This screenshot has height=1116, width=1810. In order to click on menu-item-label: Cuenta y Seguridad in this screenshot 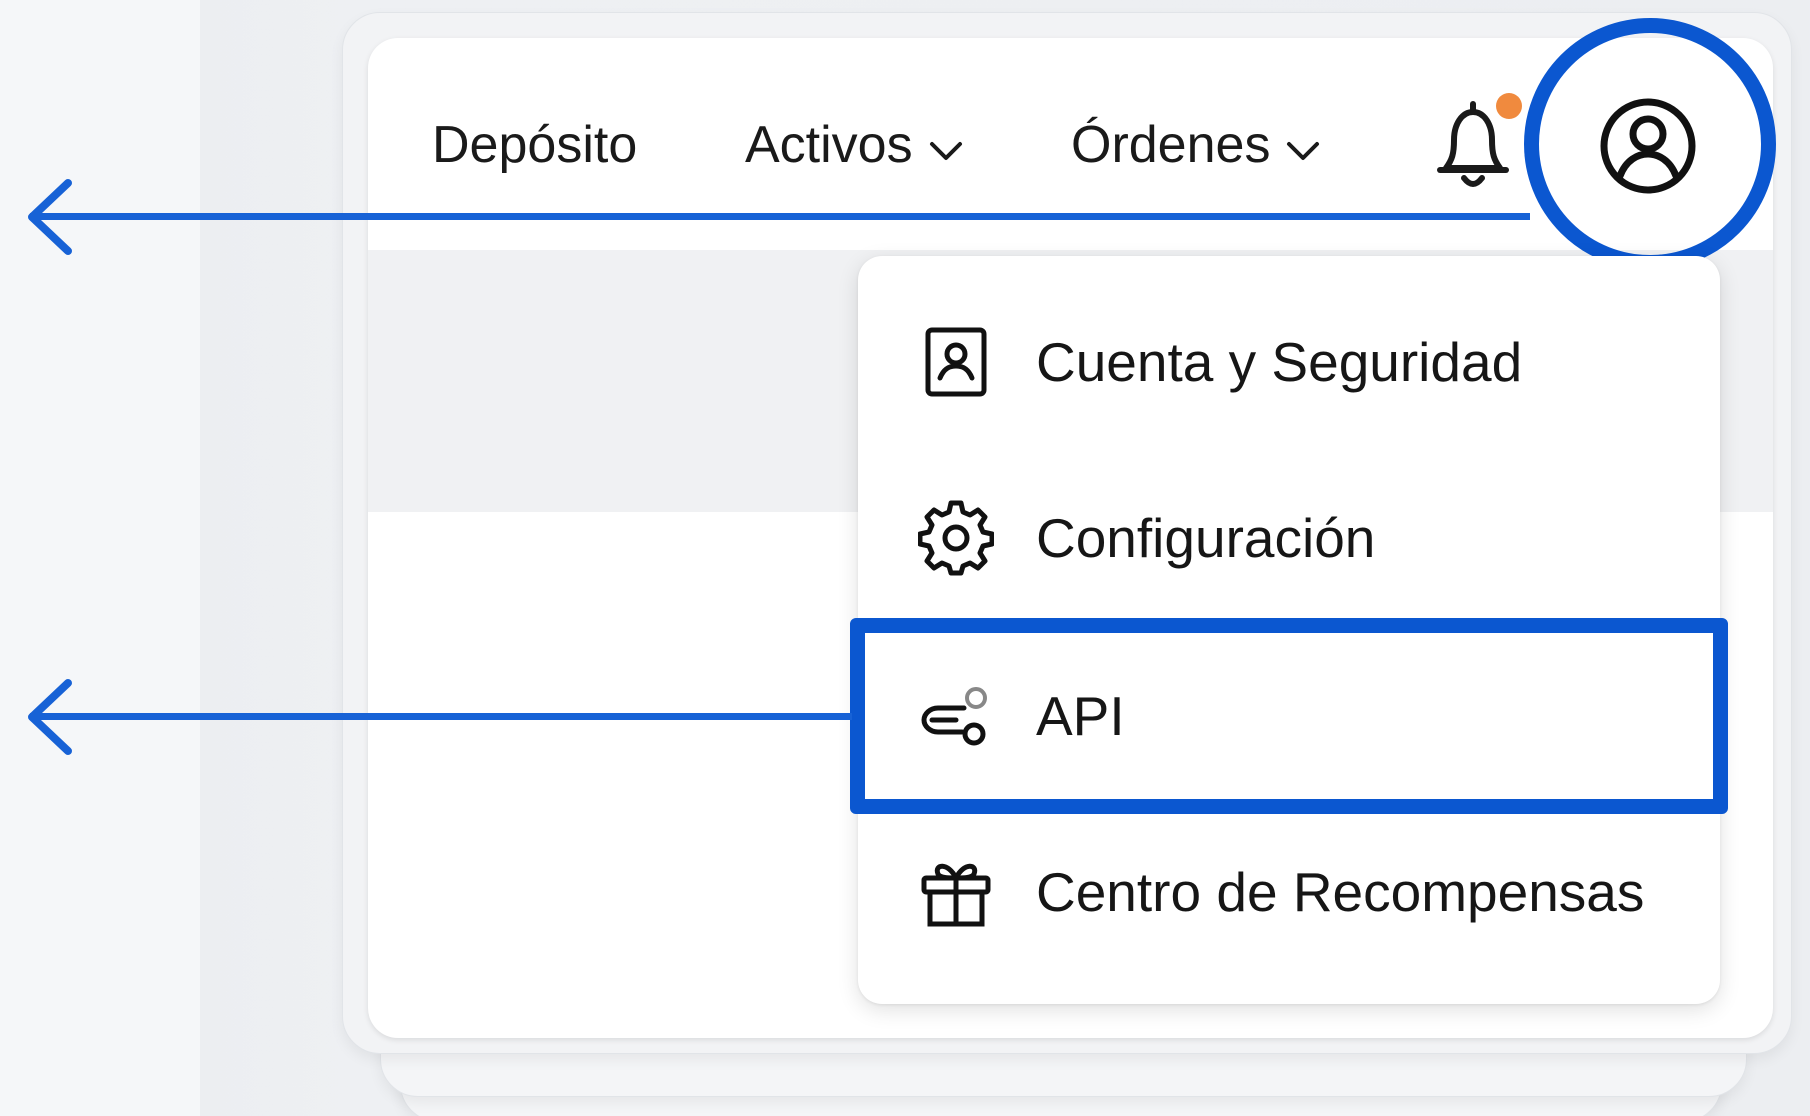, I will do `click(1279, 362)`.